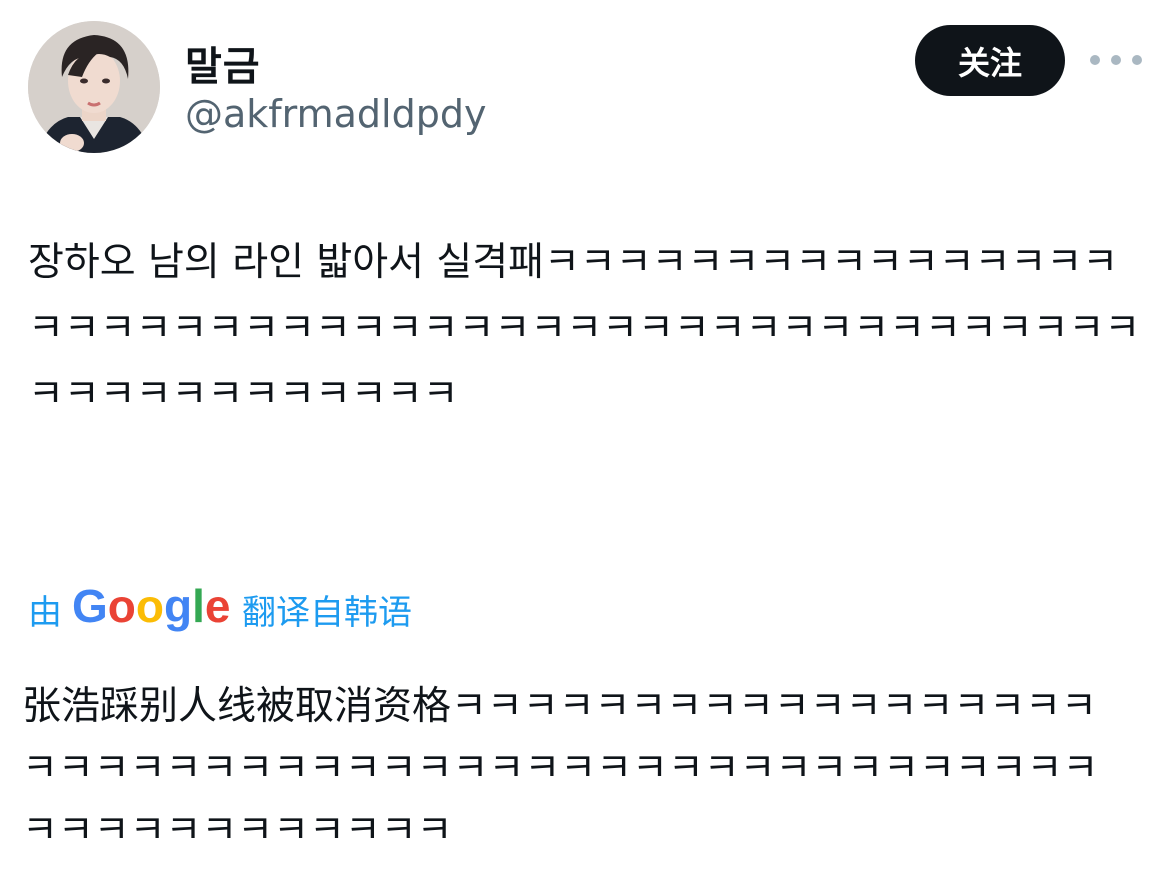 Image resolution: width=1170 pixels, height=889 pixels. What do you see at coordinates (45, 612) in the screenshot?
I see `translation-prefix: 由` at bounding box center [45, 612].